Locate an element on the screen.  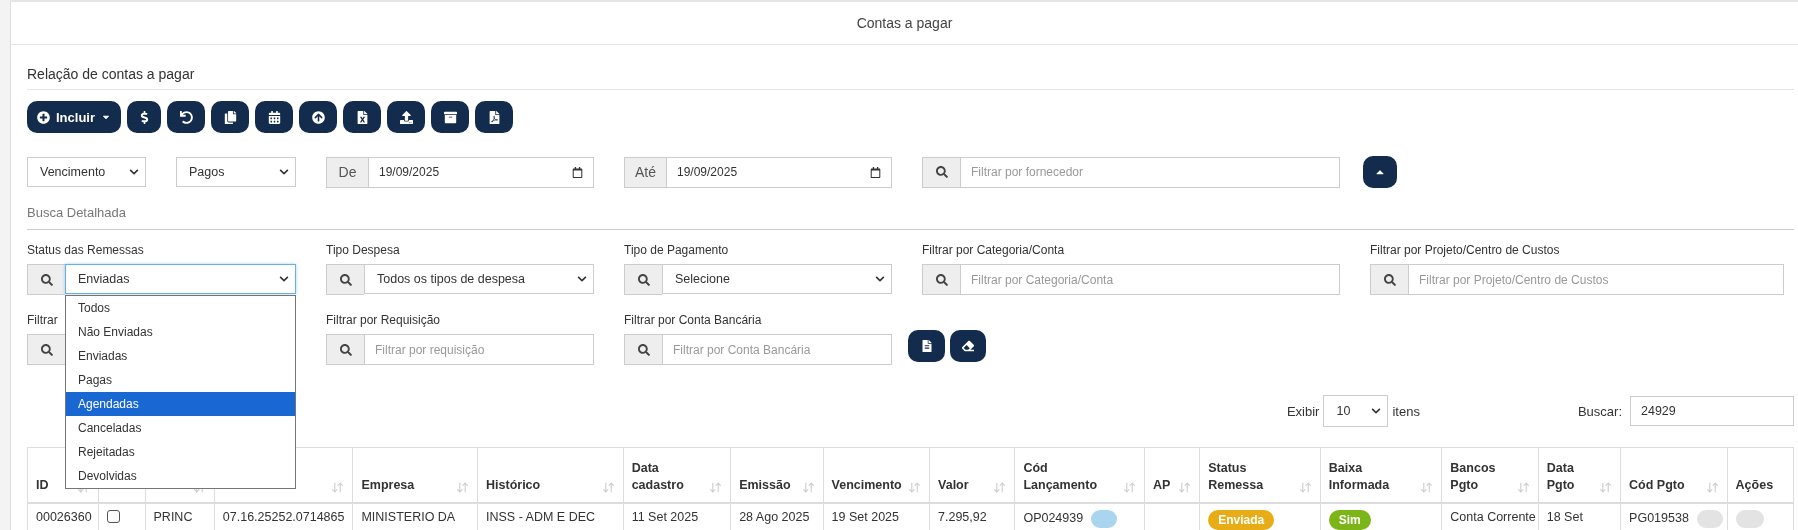
column-header: Status Remessa is located at coordinates (1236, 476).